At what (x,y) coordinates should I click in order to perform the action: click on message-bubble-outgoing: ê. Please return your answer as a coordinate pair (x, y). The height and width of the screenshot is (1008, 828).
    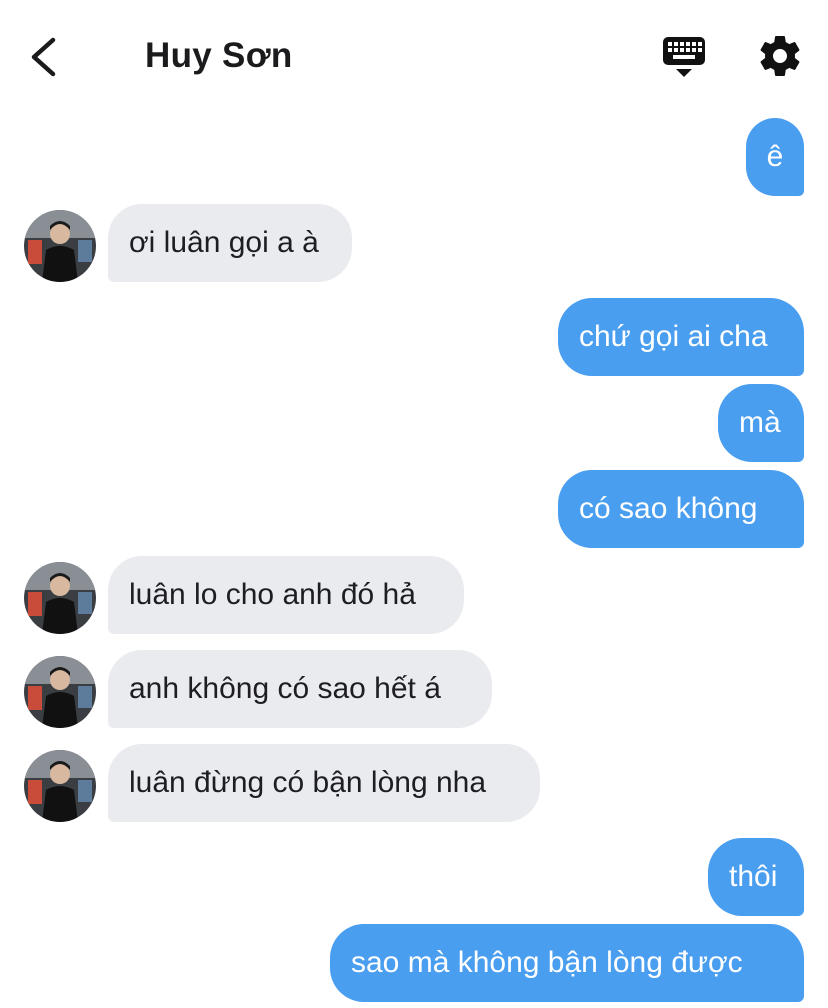
    Looking at the image, I should click on (775, 157).